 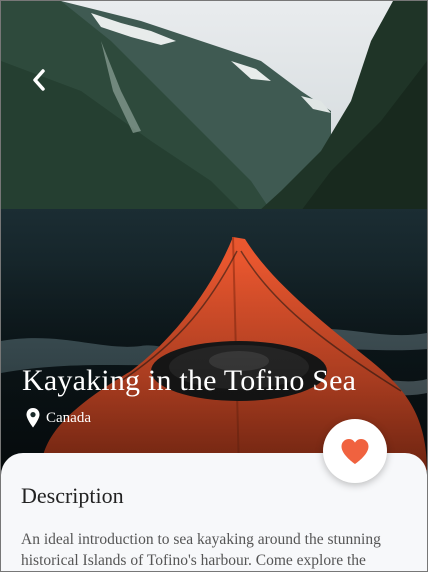 I want to click on location-row: Canada, so click(x=58, y=418).